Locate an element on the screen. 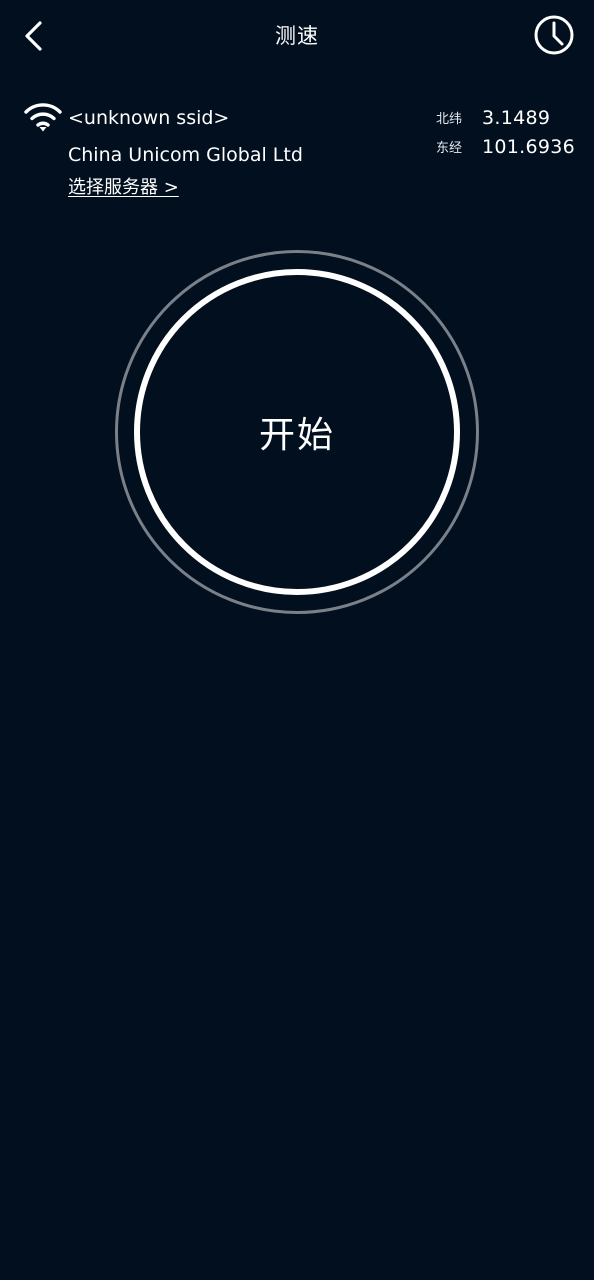 This screenshot has height=1280, width=594. longitude-value: 101.6936 is located at coordinates (529, 146).